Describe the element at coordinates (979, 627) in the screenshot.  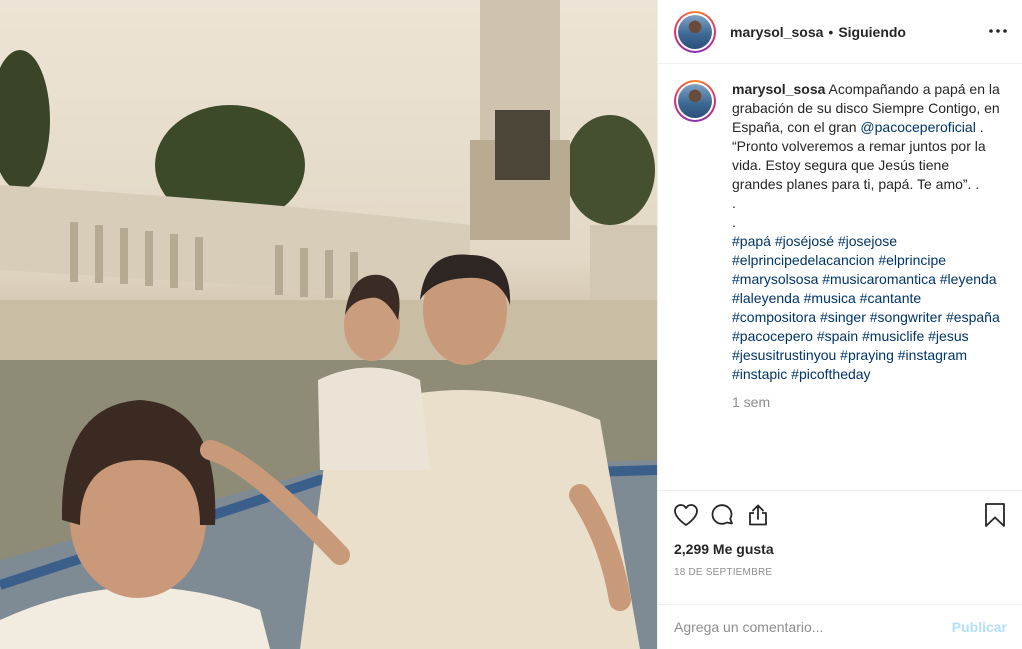
I see `publish-button: Publicar` at that location.